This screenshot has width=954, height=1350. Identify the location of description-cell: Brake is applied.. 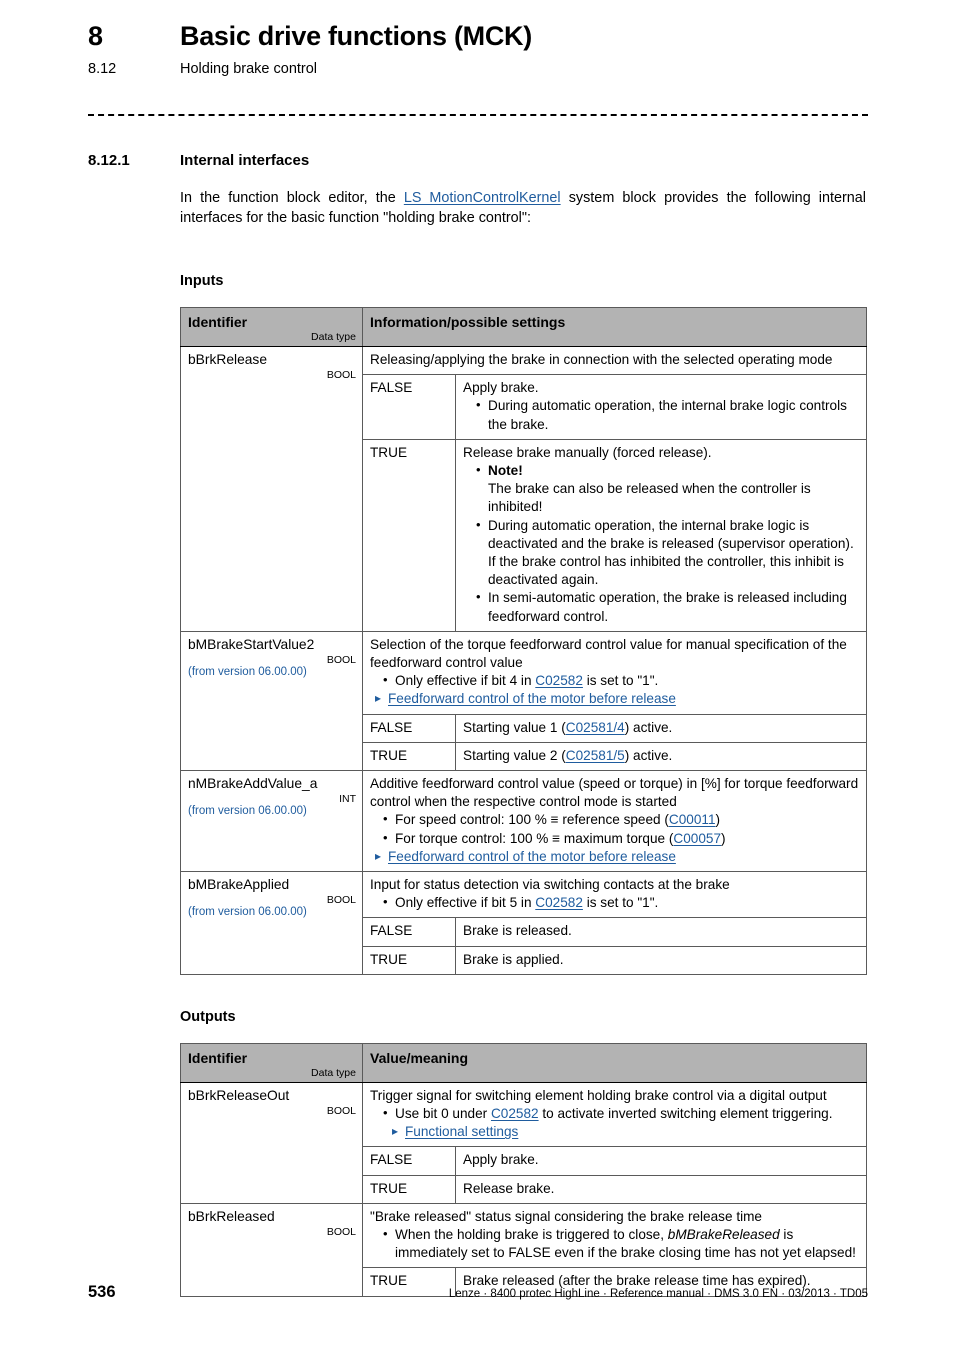
(661, 960).